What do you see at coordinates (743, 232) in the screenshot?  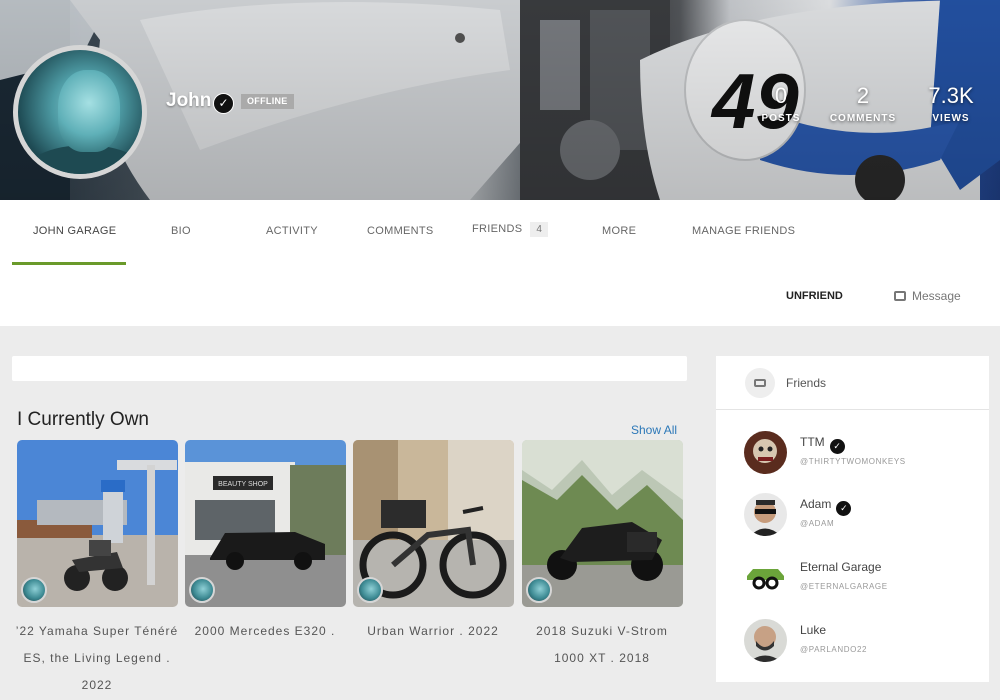 I see `tab-manage-friends: MANAGE FRIENDS` at bounding box center [743, 232].